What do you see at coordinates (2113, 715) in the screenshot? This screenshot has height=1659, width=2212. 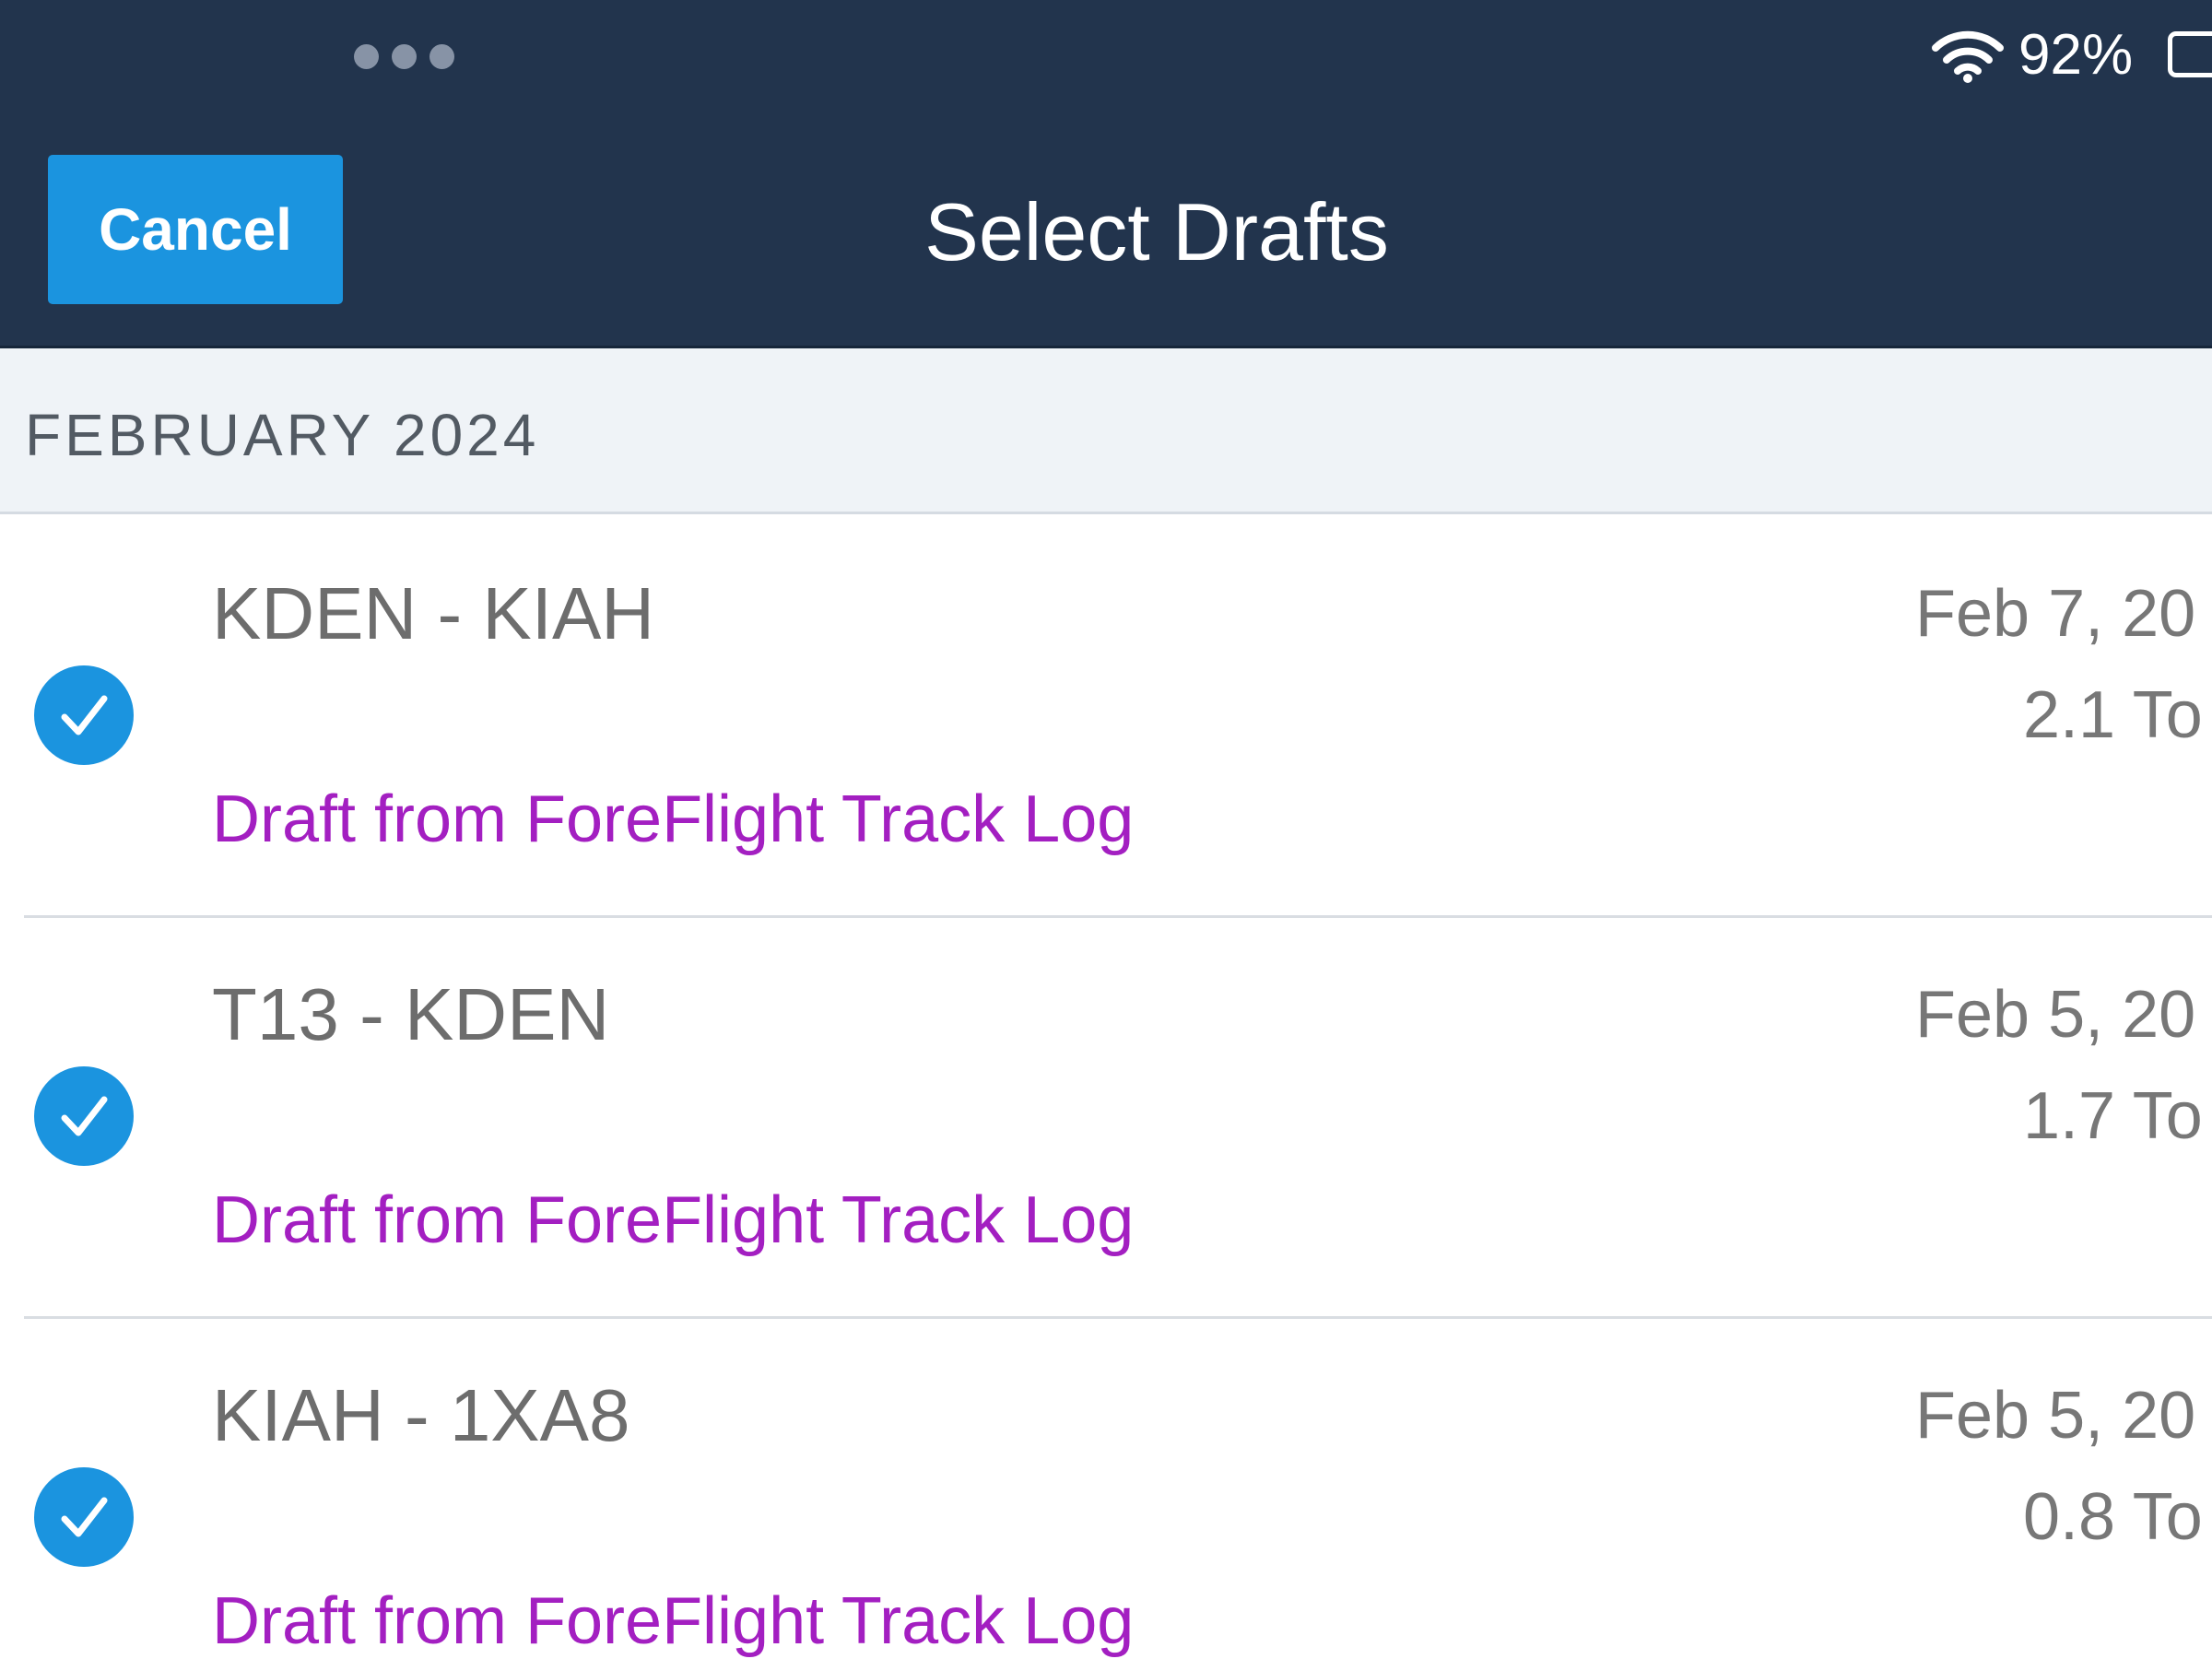 I see `draft-total: 2.1 To` at bounding box center [2113, 715].